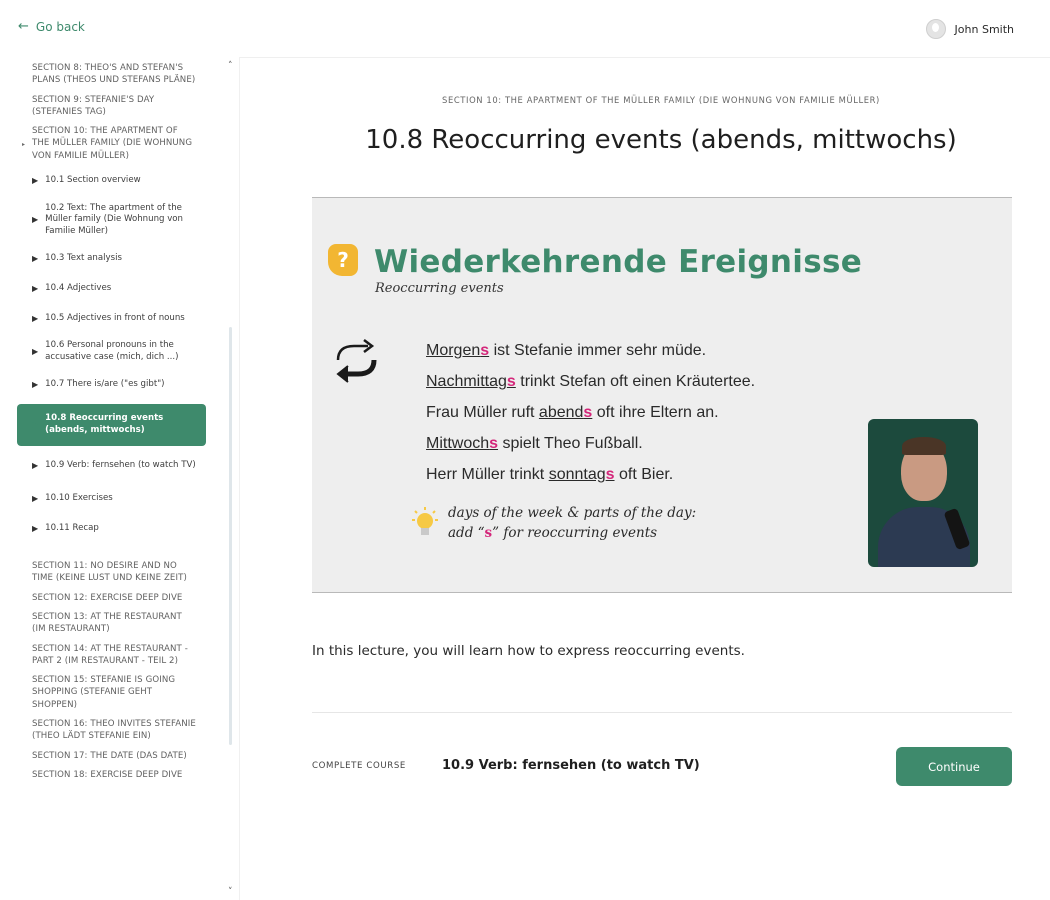  What do you see at coordinates (572, 513) in the screenshot?
I see `tip-line: days of the week & parts of the day:` at bounding box center [572, 513].